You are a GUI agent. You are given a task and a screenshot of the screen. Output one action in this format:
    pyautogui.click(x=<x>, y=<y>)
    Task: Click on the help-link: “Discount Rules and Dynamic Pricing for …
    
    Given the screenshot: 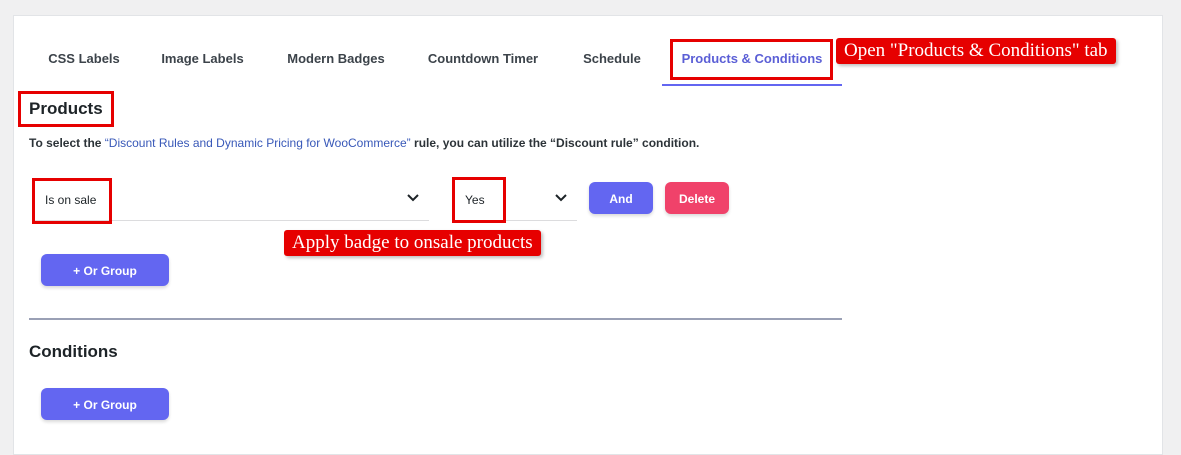 What is the action you would take?
    pyautogui.click(x=258, y=143)
    